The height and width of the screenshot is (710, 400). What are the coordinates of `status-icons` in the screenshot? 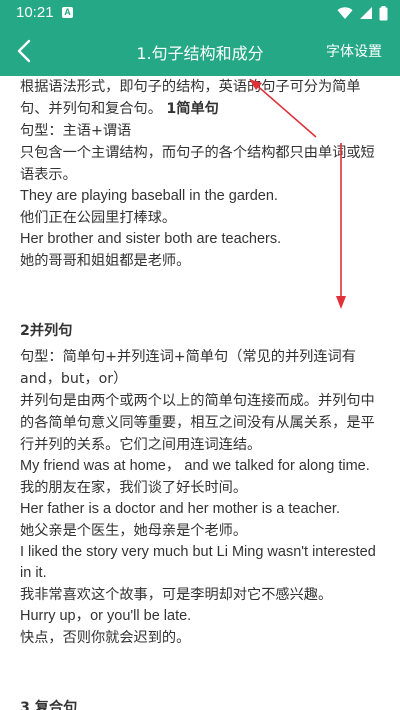 It's located at (362, 13).